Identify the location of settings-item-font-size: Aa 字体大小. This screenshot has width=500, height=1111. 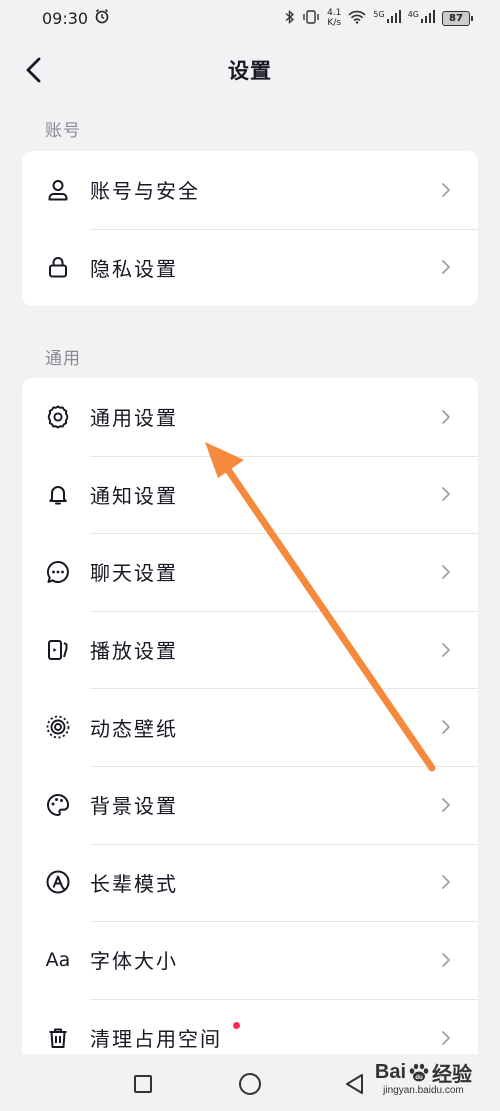
(250, 960).